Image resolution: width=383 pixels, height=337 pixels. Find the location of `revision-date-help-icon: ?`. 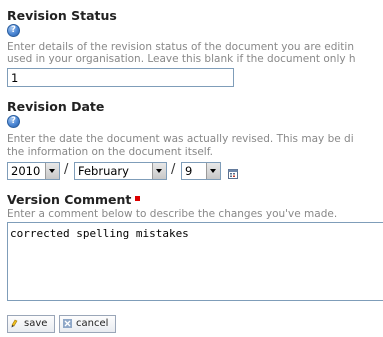

revision-date-help-icon: ? is located at coordinates (13, 121).